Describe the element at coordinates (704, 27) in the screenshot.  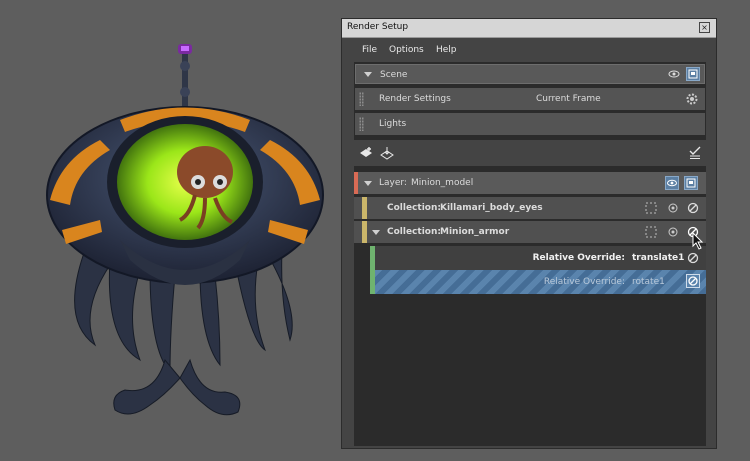
I see `close-icon: ×` at that location.